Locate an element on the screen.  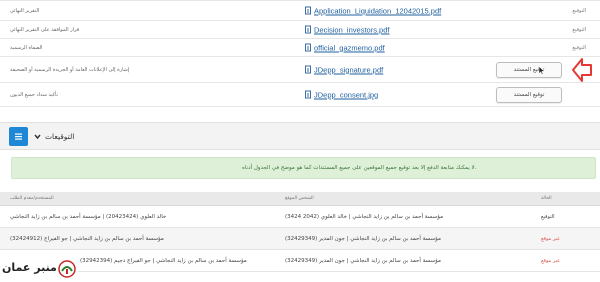
document-file-name: Decision_investors.pdf is located at coordinates (351, 29).